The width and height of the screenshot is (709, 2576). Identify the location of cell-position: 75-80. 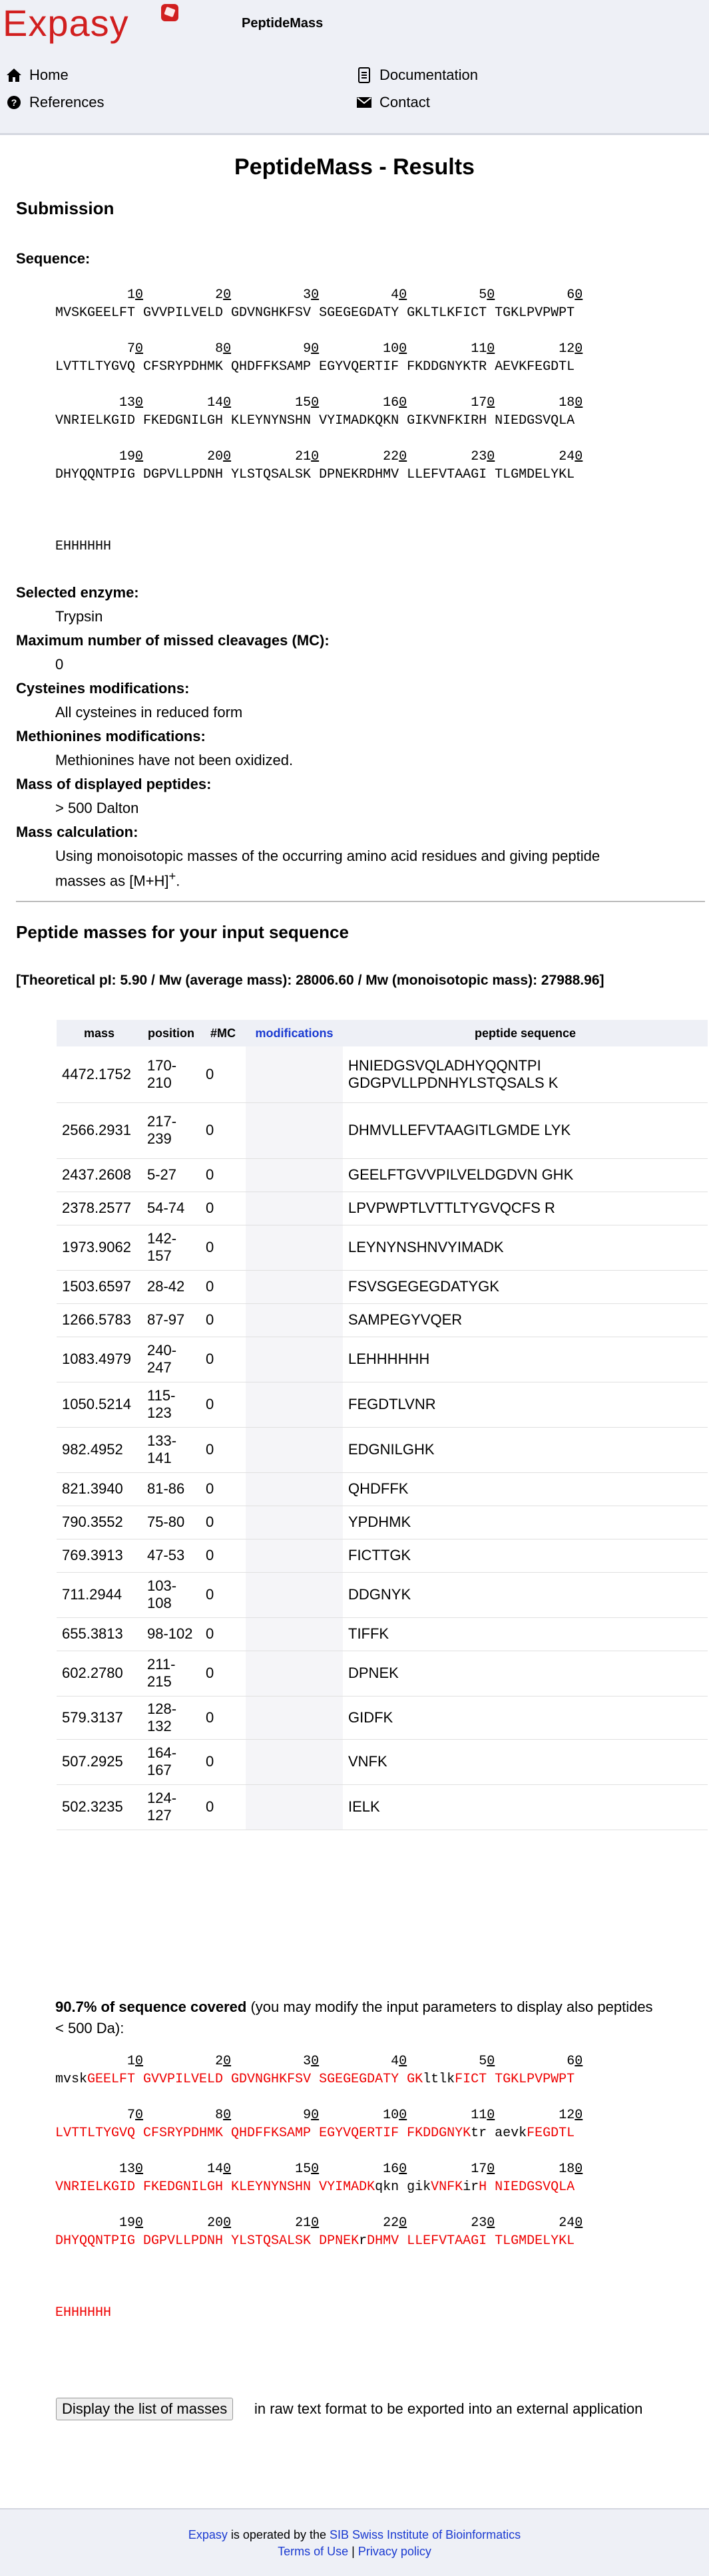
(171, 1522).